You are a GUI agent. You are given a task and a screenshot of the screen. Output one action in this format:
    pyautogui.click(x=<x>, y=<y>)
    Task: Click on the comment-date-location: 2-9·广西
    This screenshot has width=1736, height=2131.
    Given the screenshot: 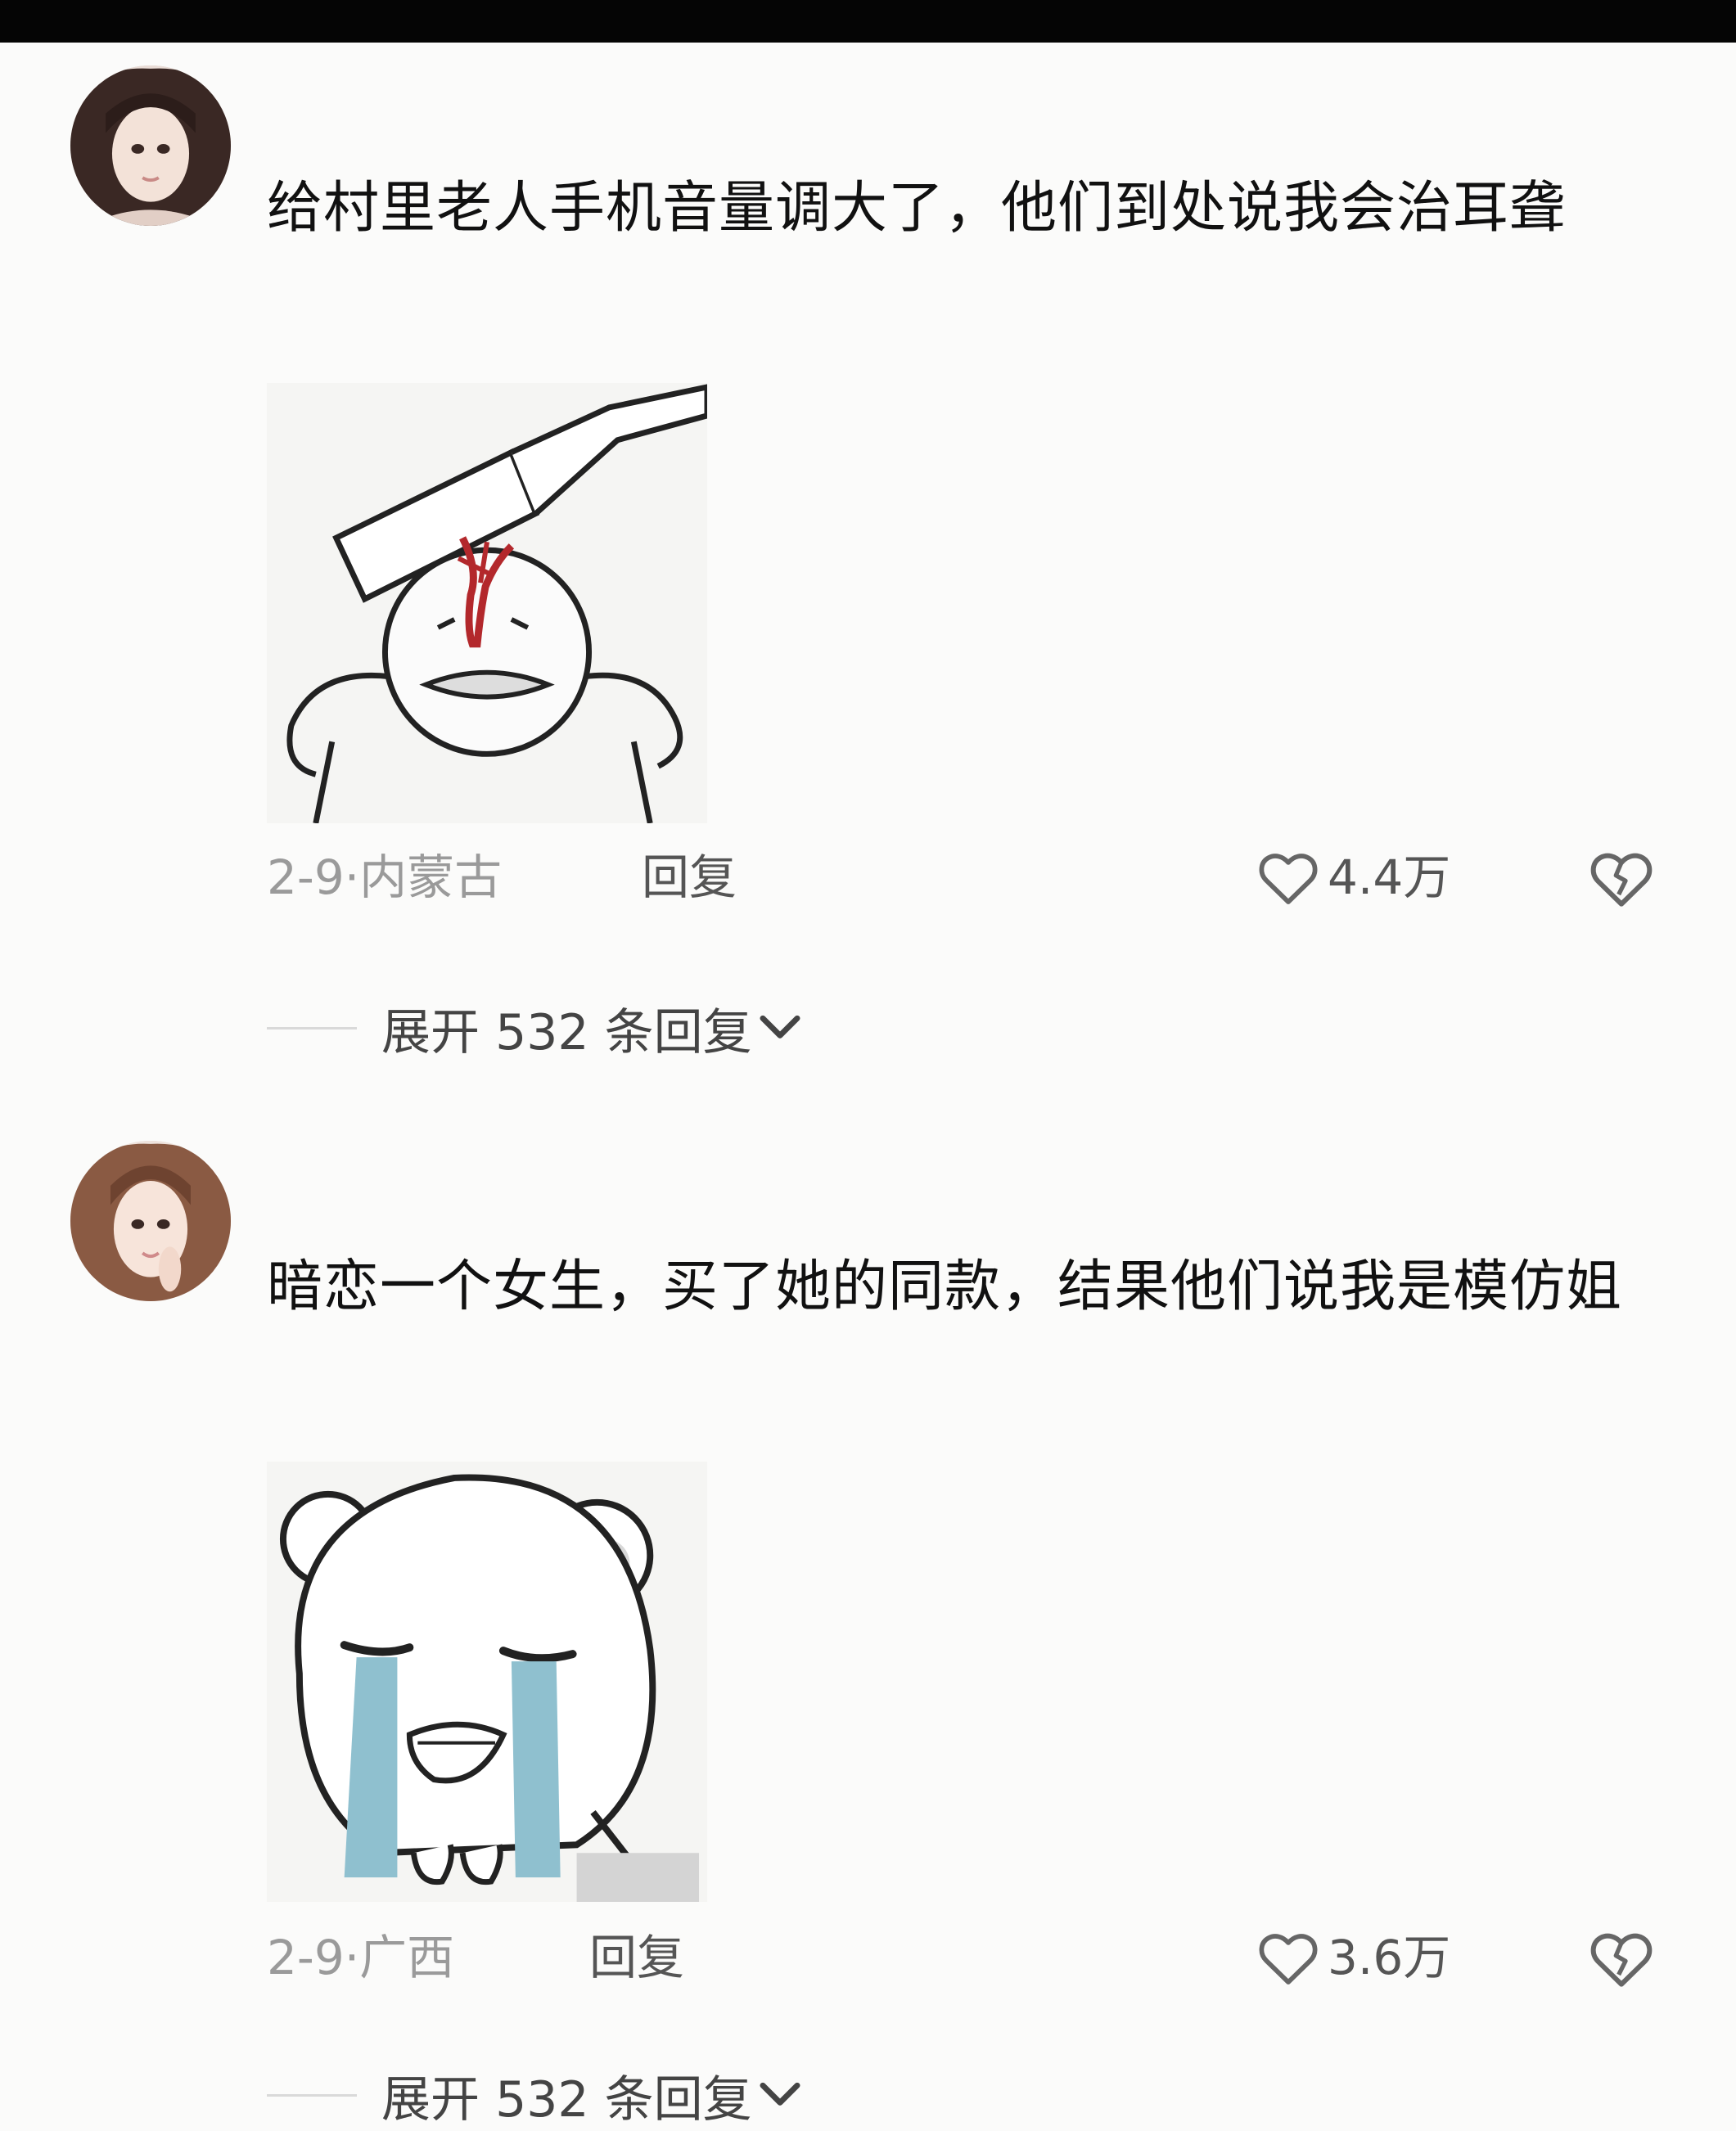 What is the action you would take?
    pyautogui.click(x=361, y=1958)
    